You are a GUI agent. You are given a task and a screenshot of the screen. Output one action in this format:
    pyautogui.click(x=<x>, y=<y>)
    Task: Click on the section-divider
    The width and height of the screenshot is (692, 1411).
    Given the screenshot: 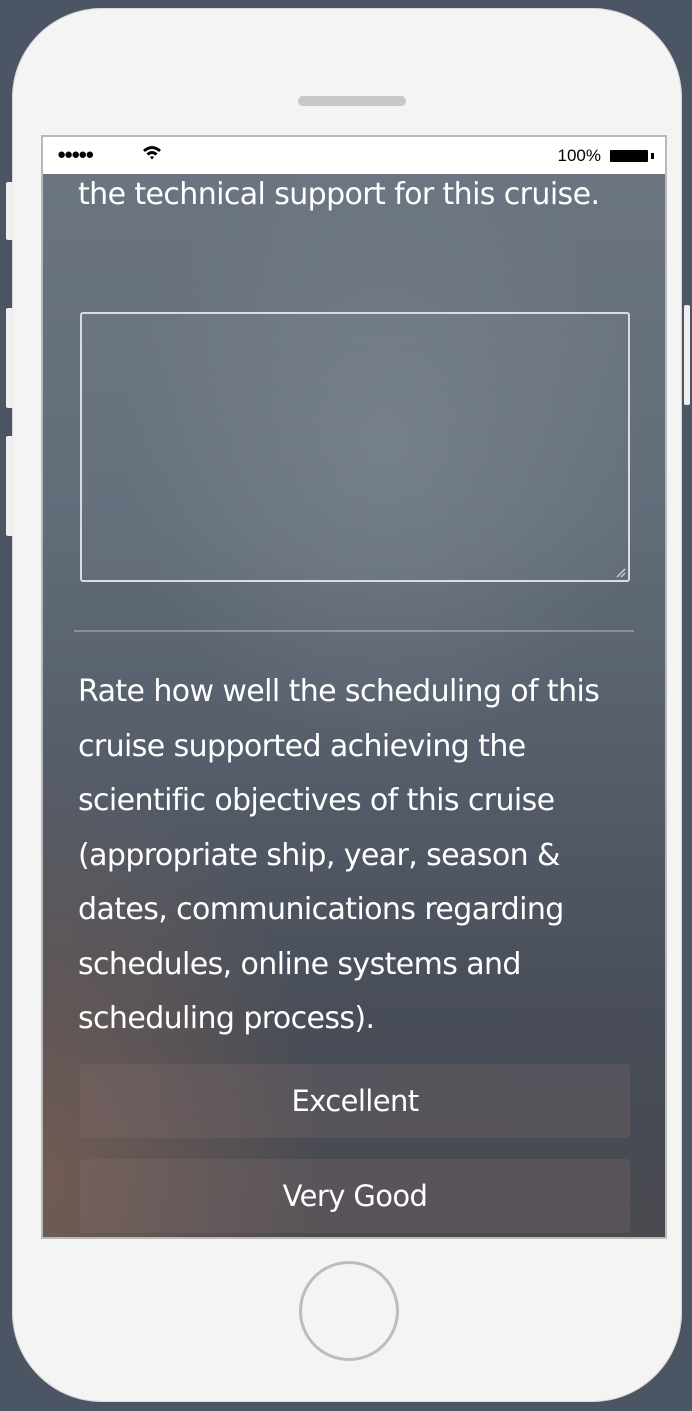 What is the action you would take?
    pyautogui.click(x=354, y=631)
    